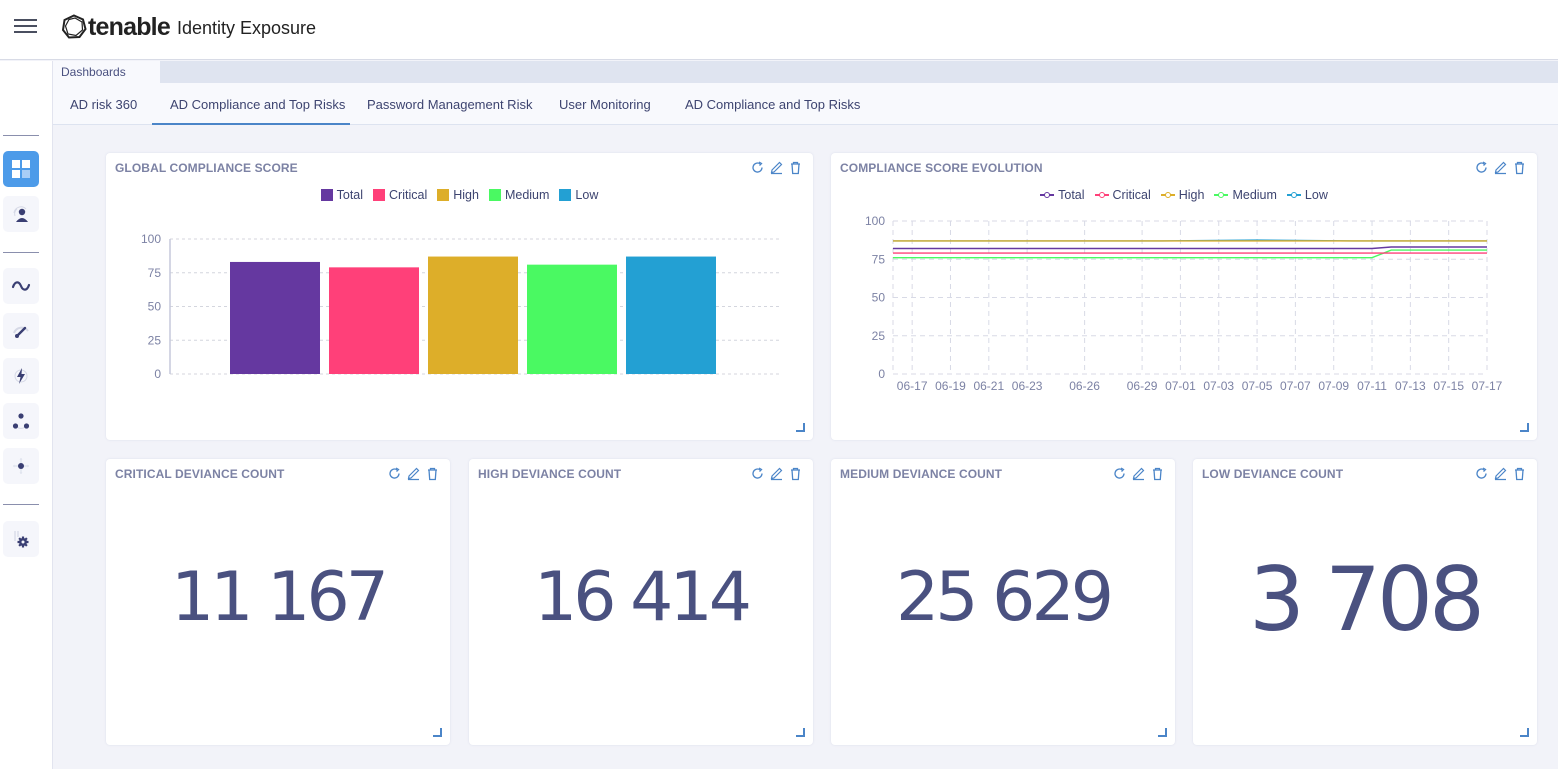 The height and width of the screenshot is (769, 1558). What do you see at coordinates (671, 315) in the screenshot?
I see `bar-low` at bounding box center [671, 315].